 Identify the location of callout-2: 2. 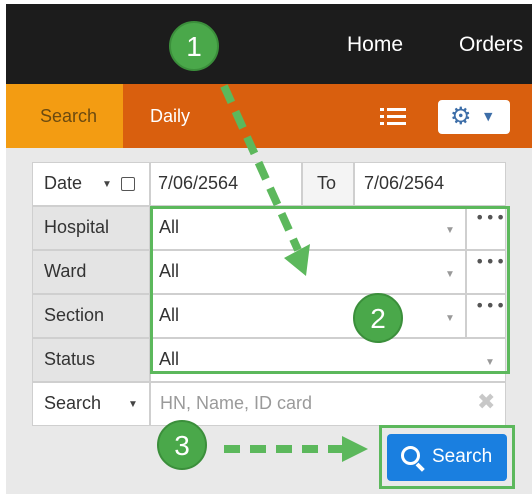
(378, 318).